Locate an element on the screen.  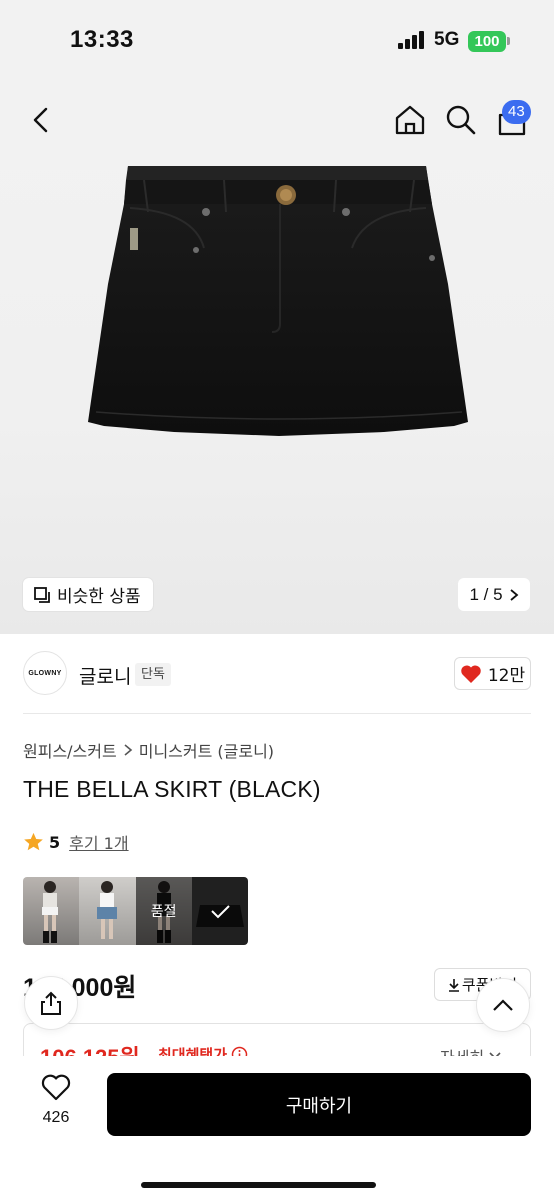
wish-count: 426 is located at coordinates (56, 1117).